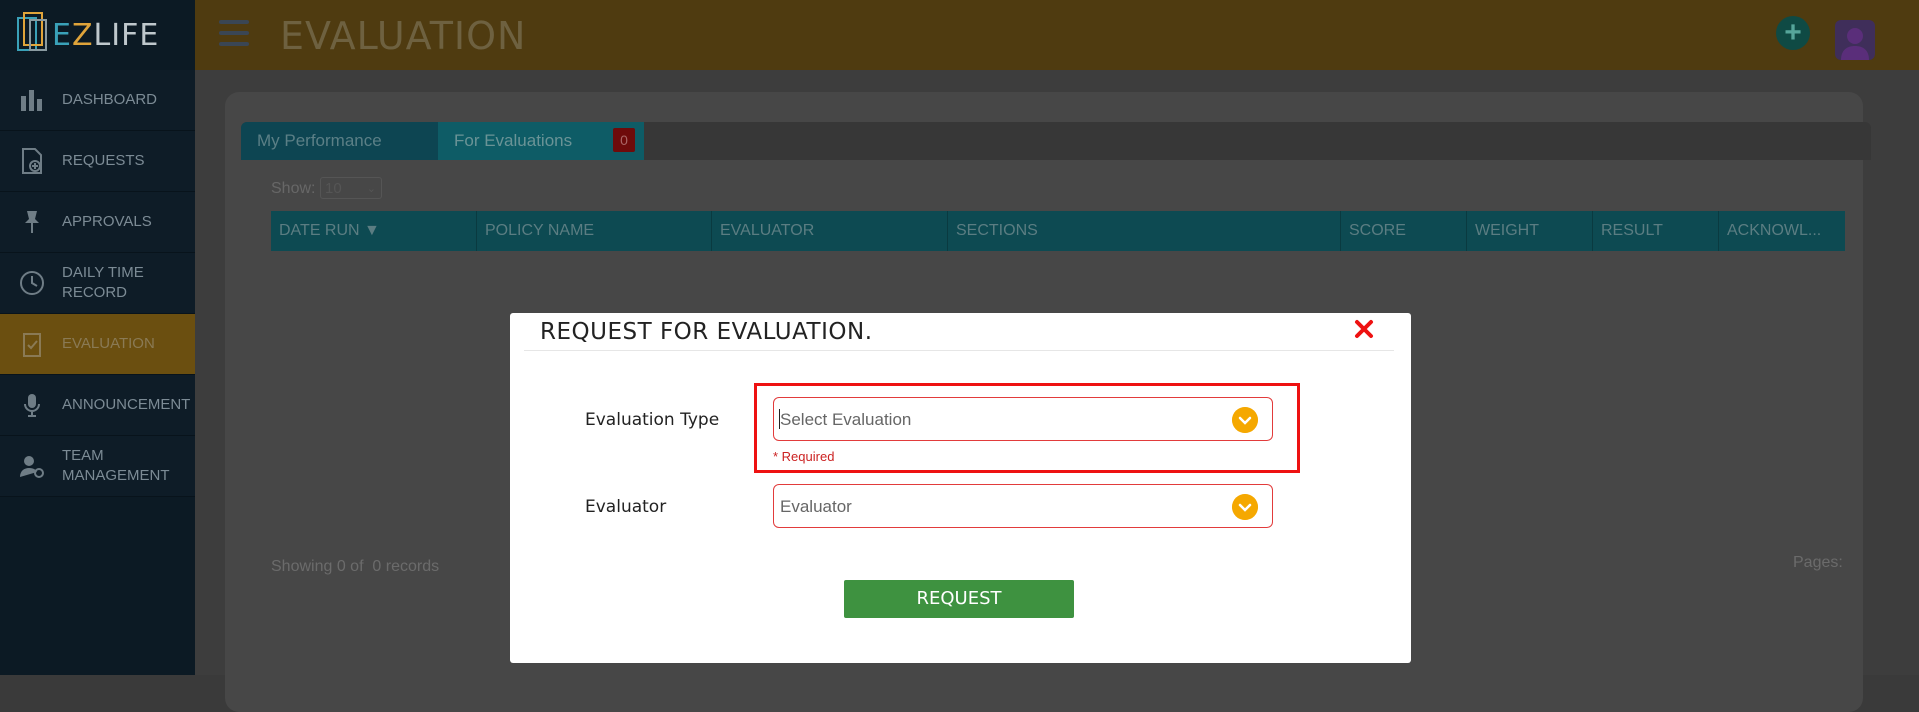 The image size is (1919, 712). What do you see at coordinates (626, 507) in the screenshot?
I see `evaluator-label: Evaluator` at bounding box center [626, 507].